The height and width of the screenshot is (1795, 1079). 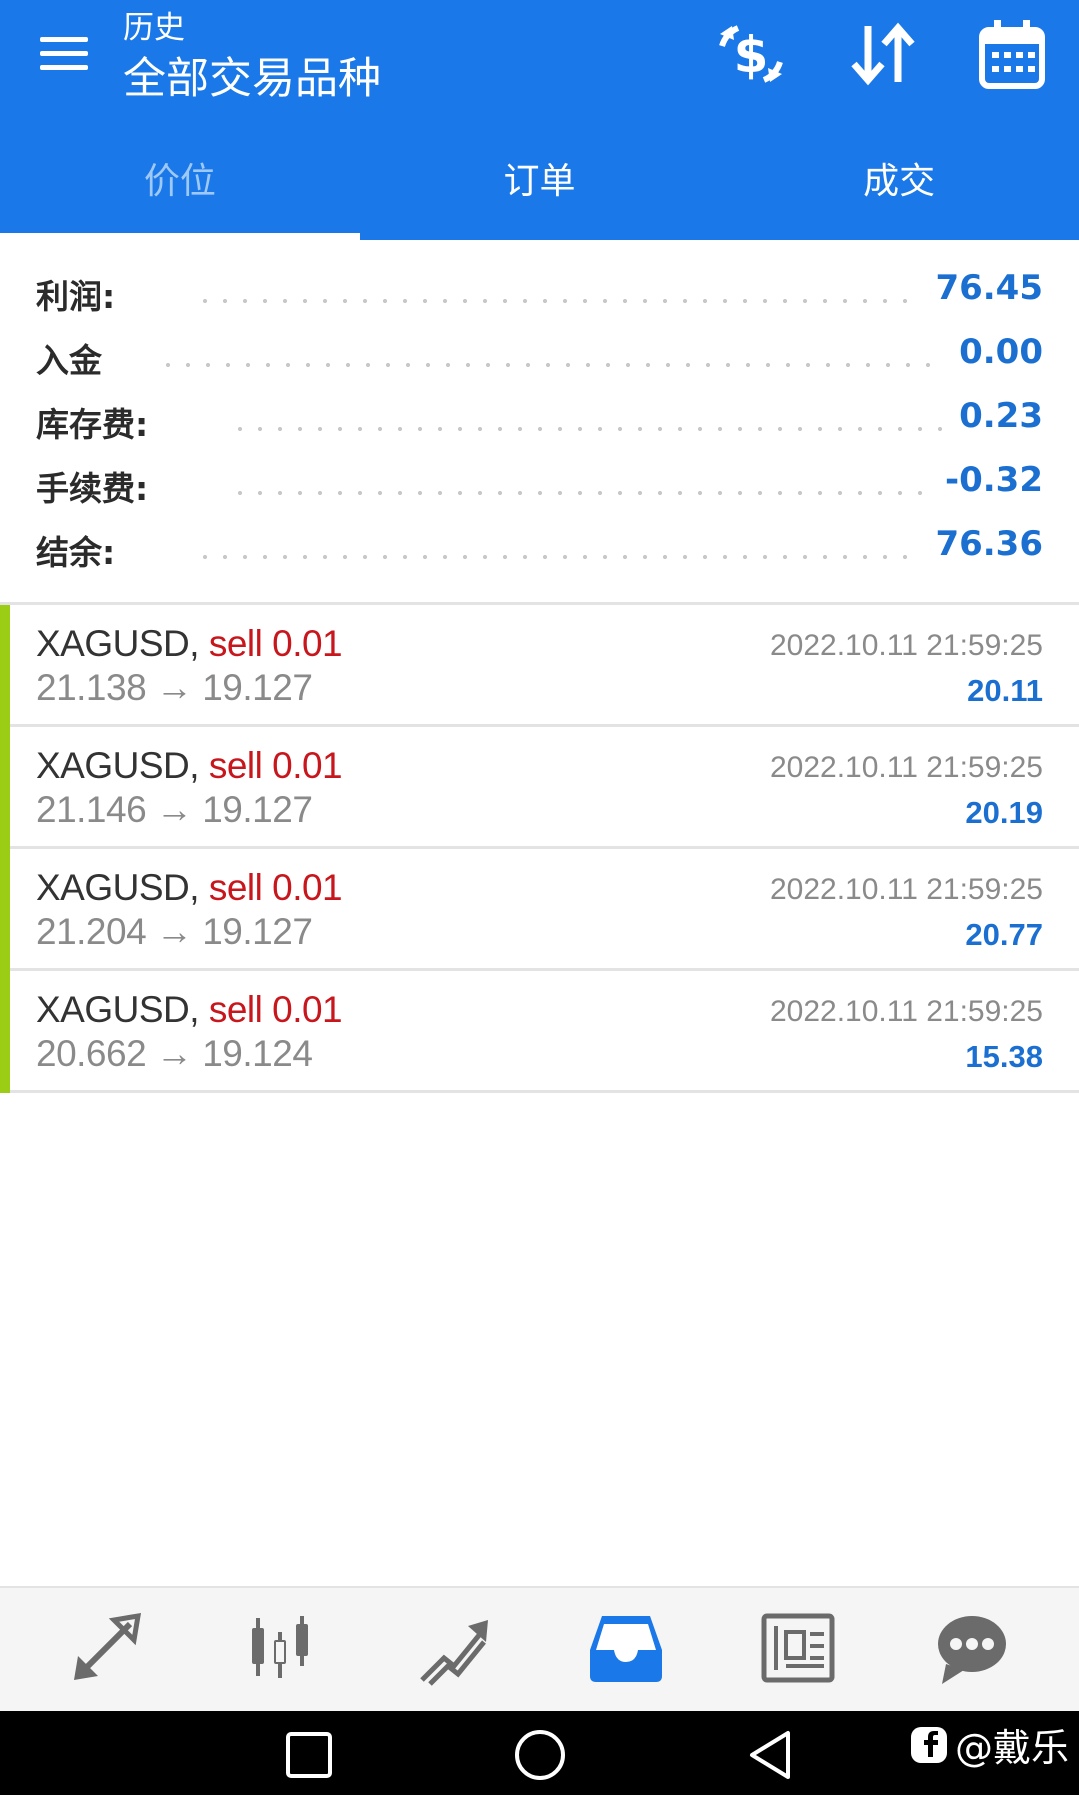 I want to click on summary-label: 库存费:, so click(x=97, y=422).